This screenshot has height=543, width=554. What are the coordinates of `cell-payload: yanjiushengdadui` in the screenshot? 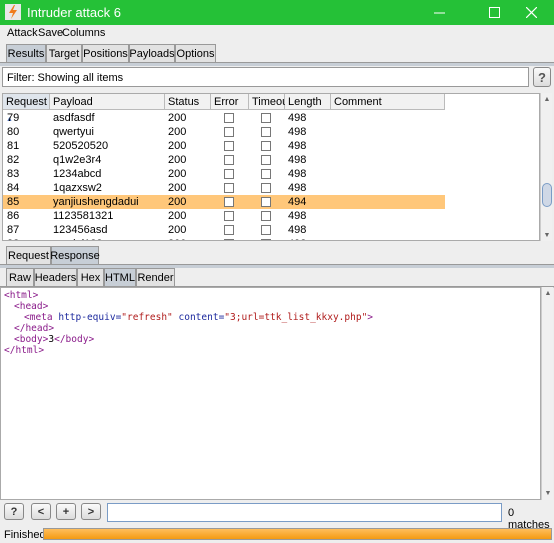 It's located at (96, 202).